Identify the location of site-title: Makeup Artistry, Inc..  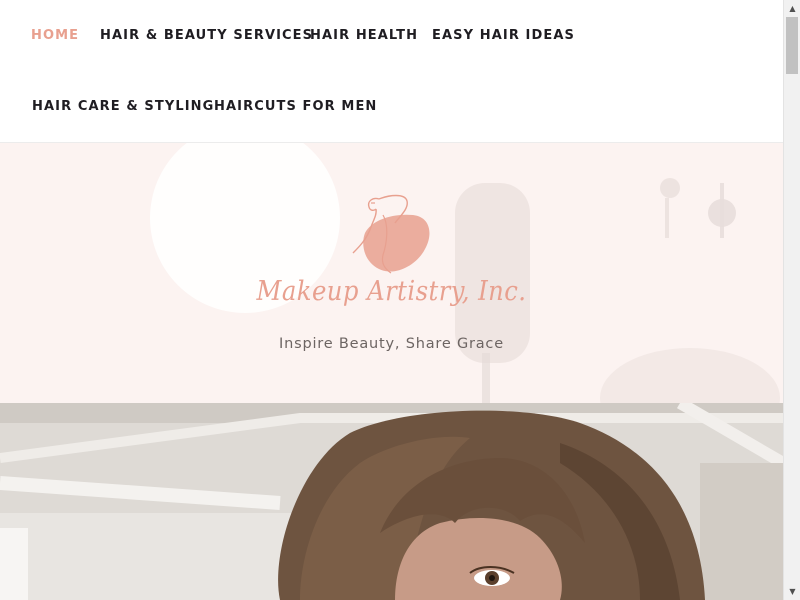
(391, 291).